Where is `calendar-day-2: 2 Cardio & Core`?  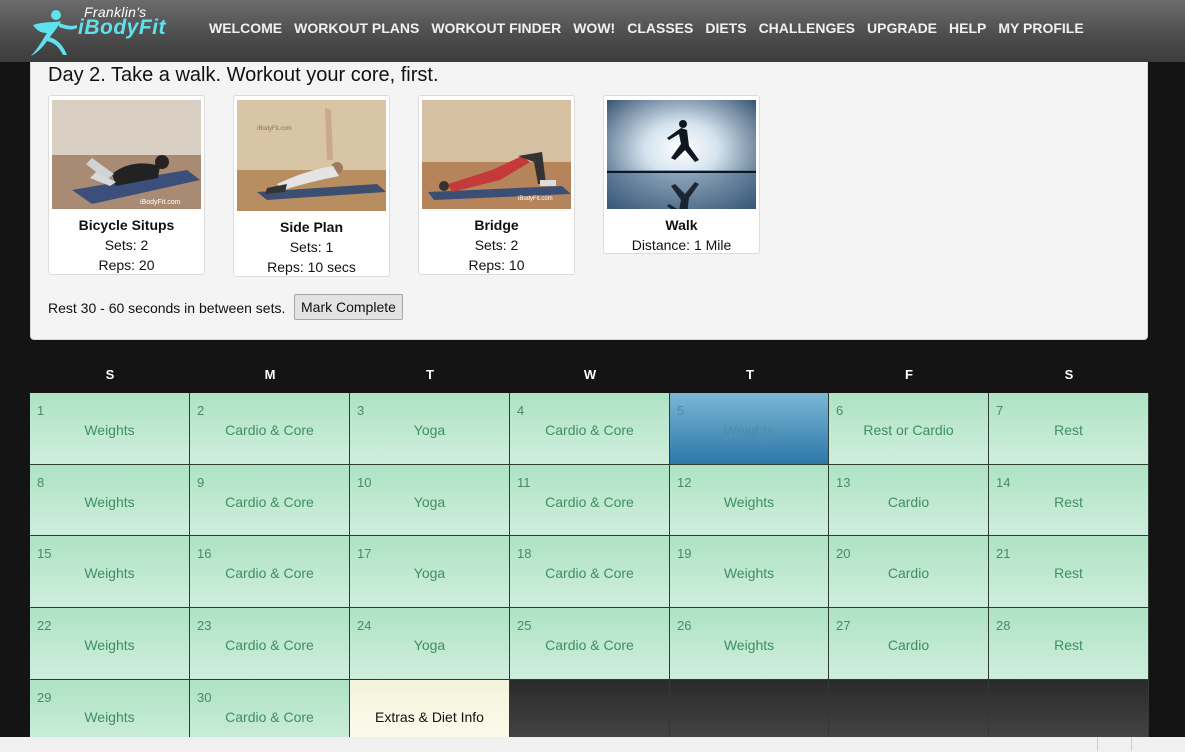 calendar-day-2: 2 Cardio & Core is located at coordinates (270, 429).